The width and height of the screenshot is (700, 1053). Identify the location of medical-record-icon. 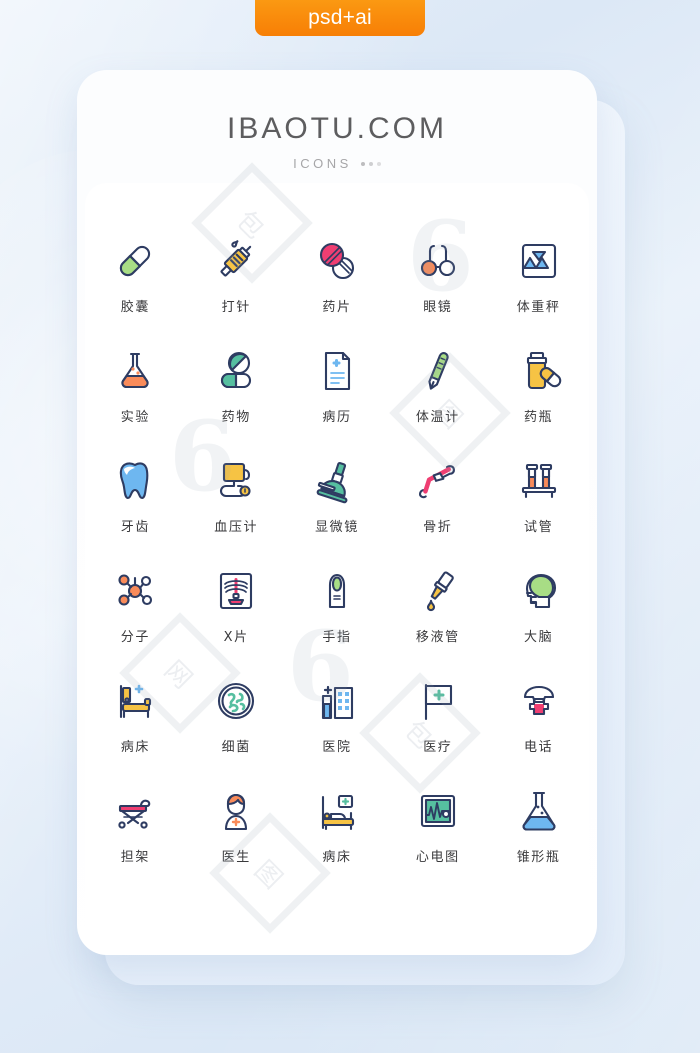
(337, 371).